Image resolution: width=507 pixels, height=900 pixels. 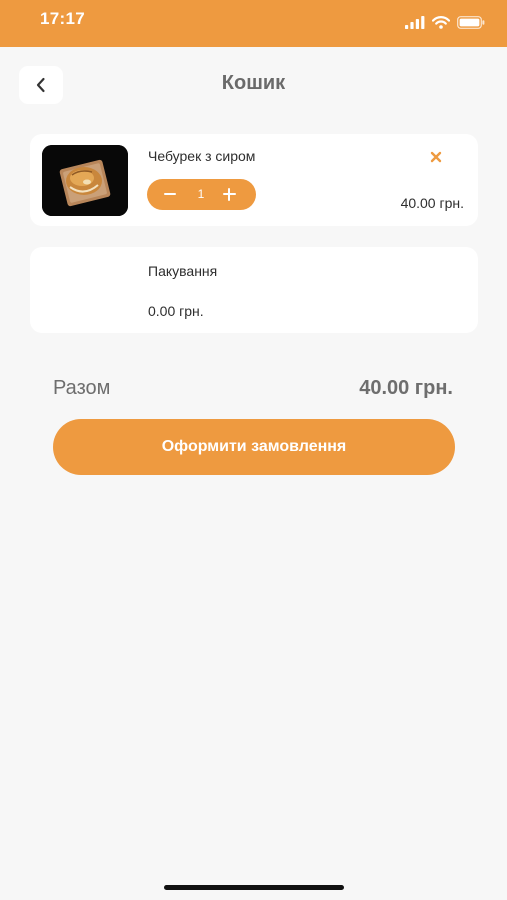 I want to click on total-label: Разом, so click(x=82, y=388).